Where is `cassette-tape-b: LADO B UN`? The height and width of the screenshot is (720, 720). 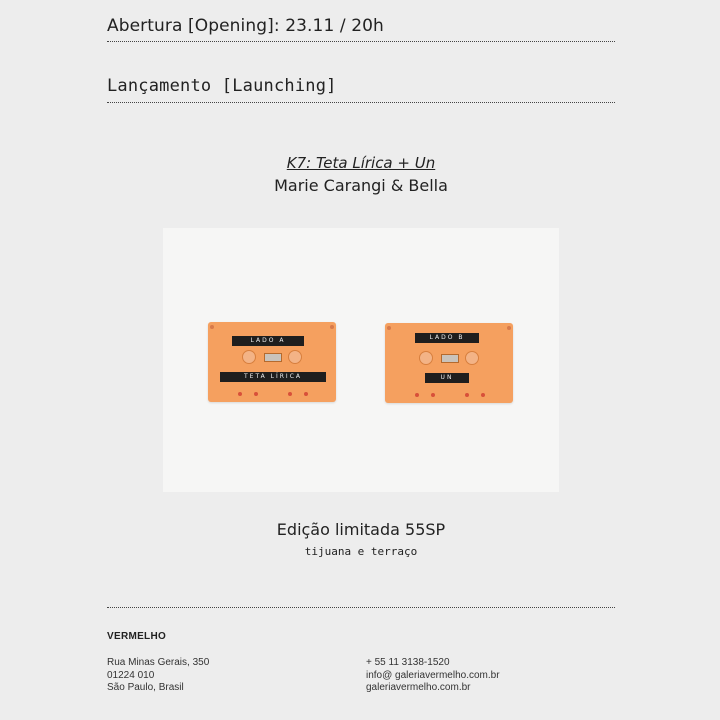
cassette-tape-b: LADO B UN is located at coordinates (449, 363).